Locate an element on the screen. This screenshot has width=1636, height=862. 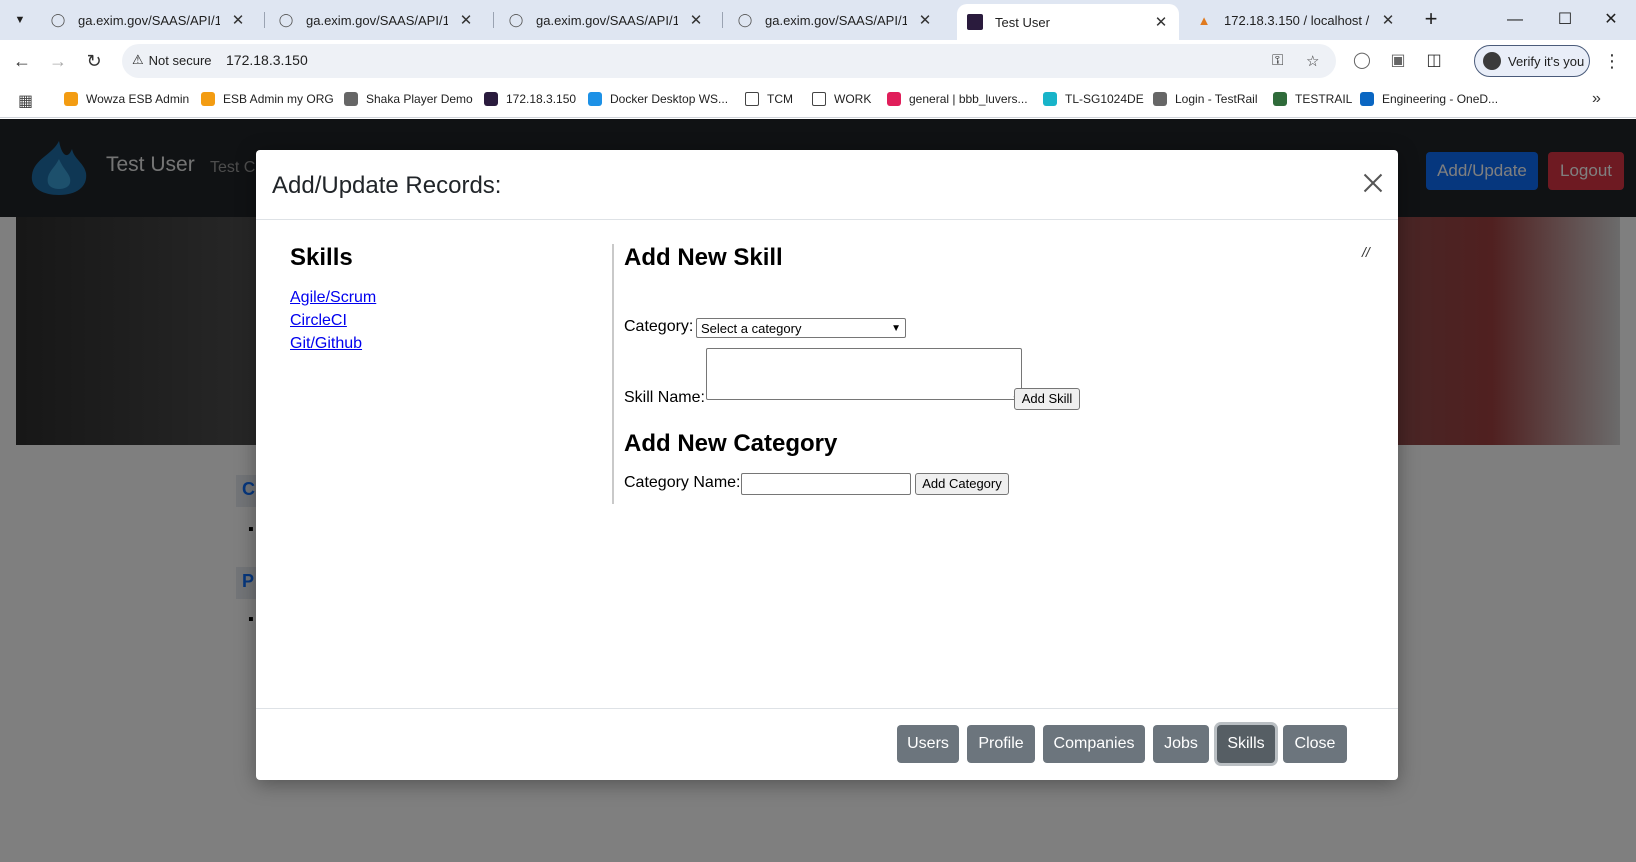
bookmark-work-folder: WORK is located at coordinates (841, 99).